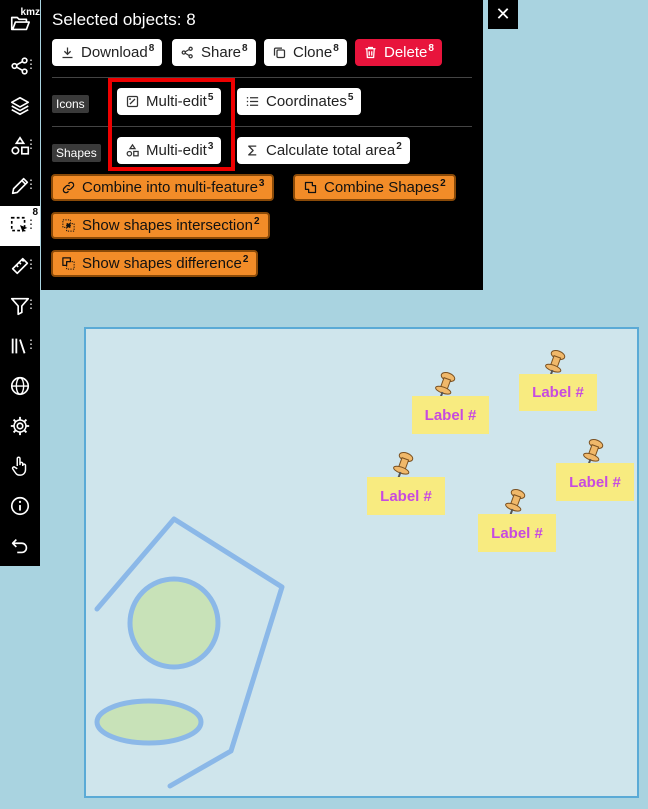  I want to click on globe-tool-button, so click(20, 386).